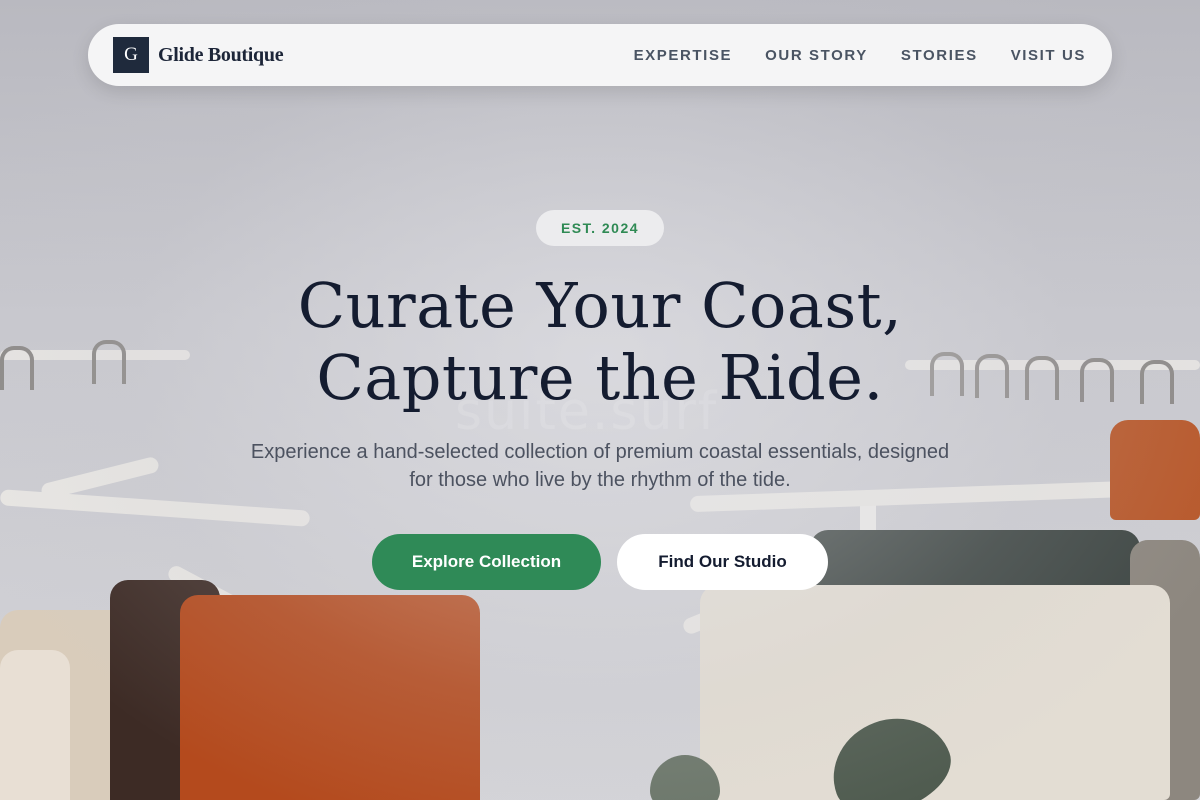 The image size is (1200, 800). Describe the element at coordinates (221, 54) in the screenshot. I see `brand-name: Glide Boutique` at that location.